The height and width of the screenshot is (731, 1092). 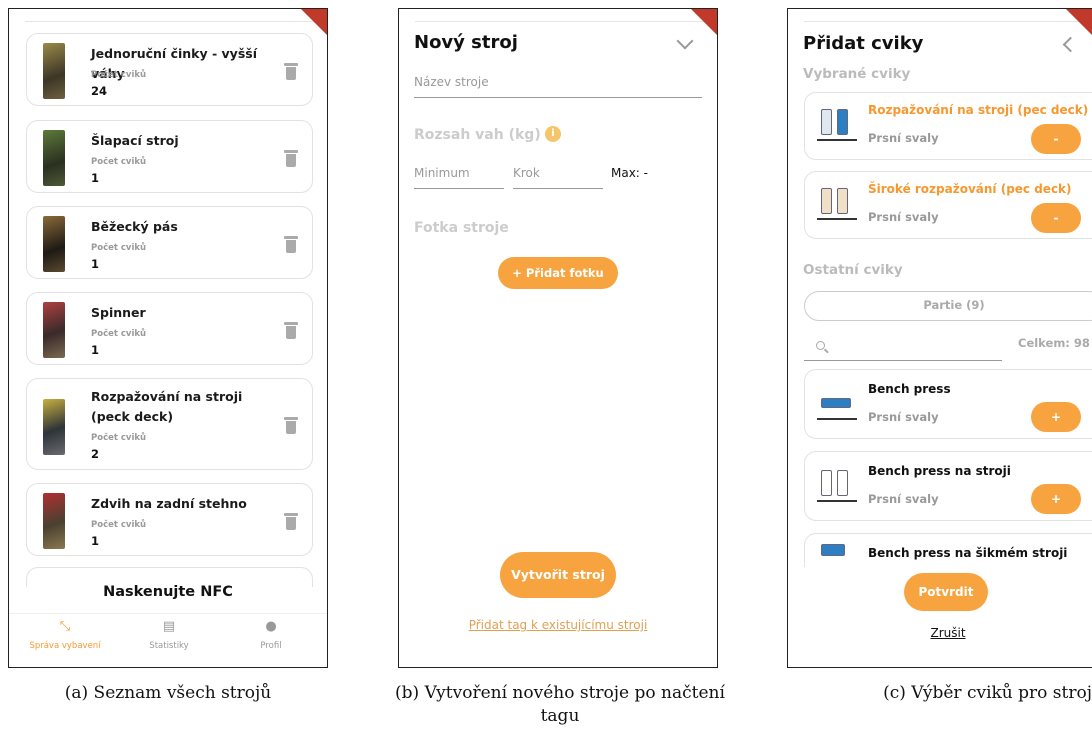 What do you see at coordinates (168, 613) in the screenshot?
I see `bottom-nav-divider` at bounding box center [168, 613].